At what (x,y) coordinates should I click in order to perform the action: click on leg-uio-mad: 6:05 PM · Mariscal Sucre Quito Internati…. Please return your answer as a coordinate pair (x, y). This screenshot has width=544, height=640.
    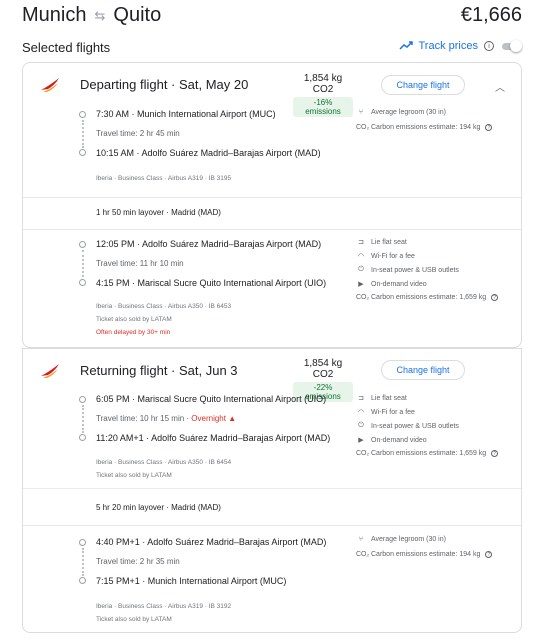
    Looking at the image, I should click on (272, 439).